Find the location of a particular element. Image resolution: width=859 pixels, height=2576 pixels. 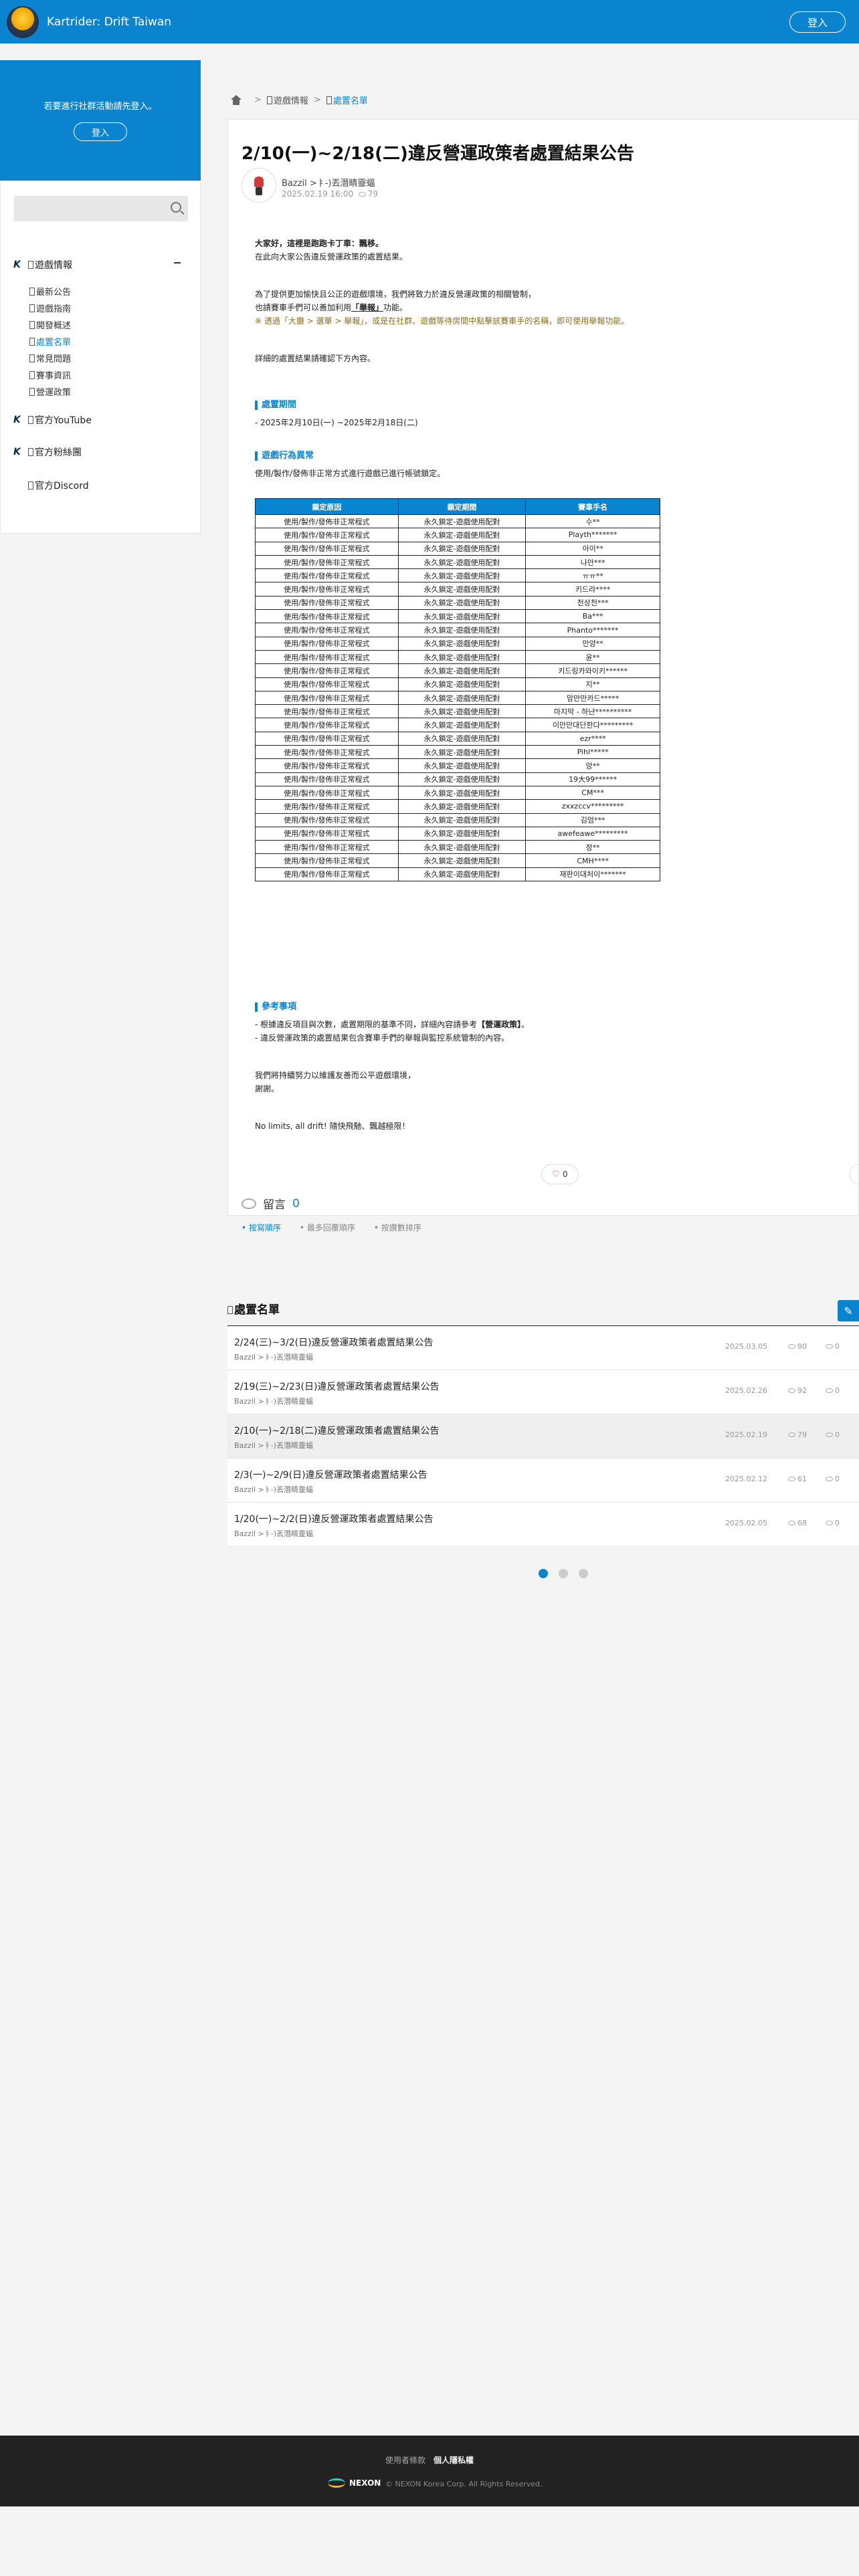

sidebar-item-dev: 開發概述 is located at coordinates (50, 325).